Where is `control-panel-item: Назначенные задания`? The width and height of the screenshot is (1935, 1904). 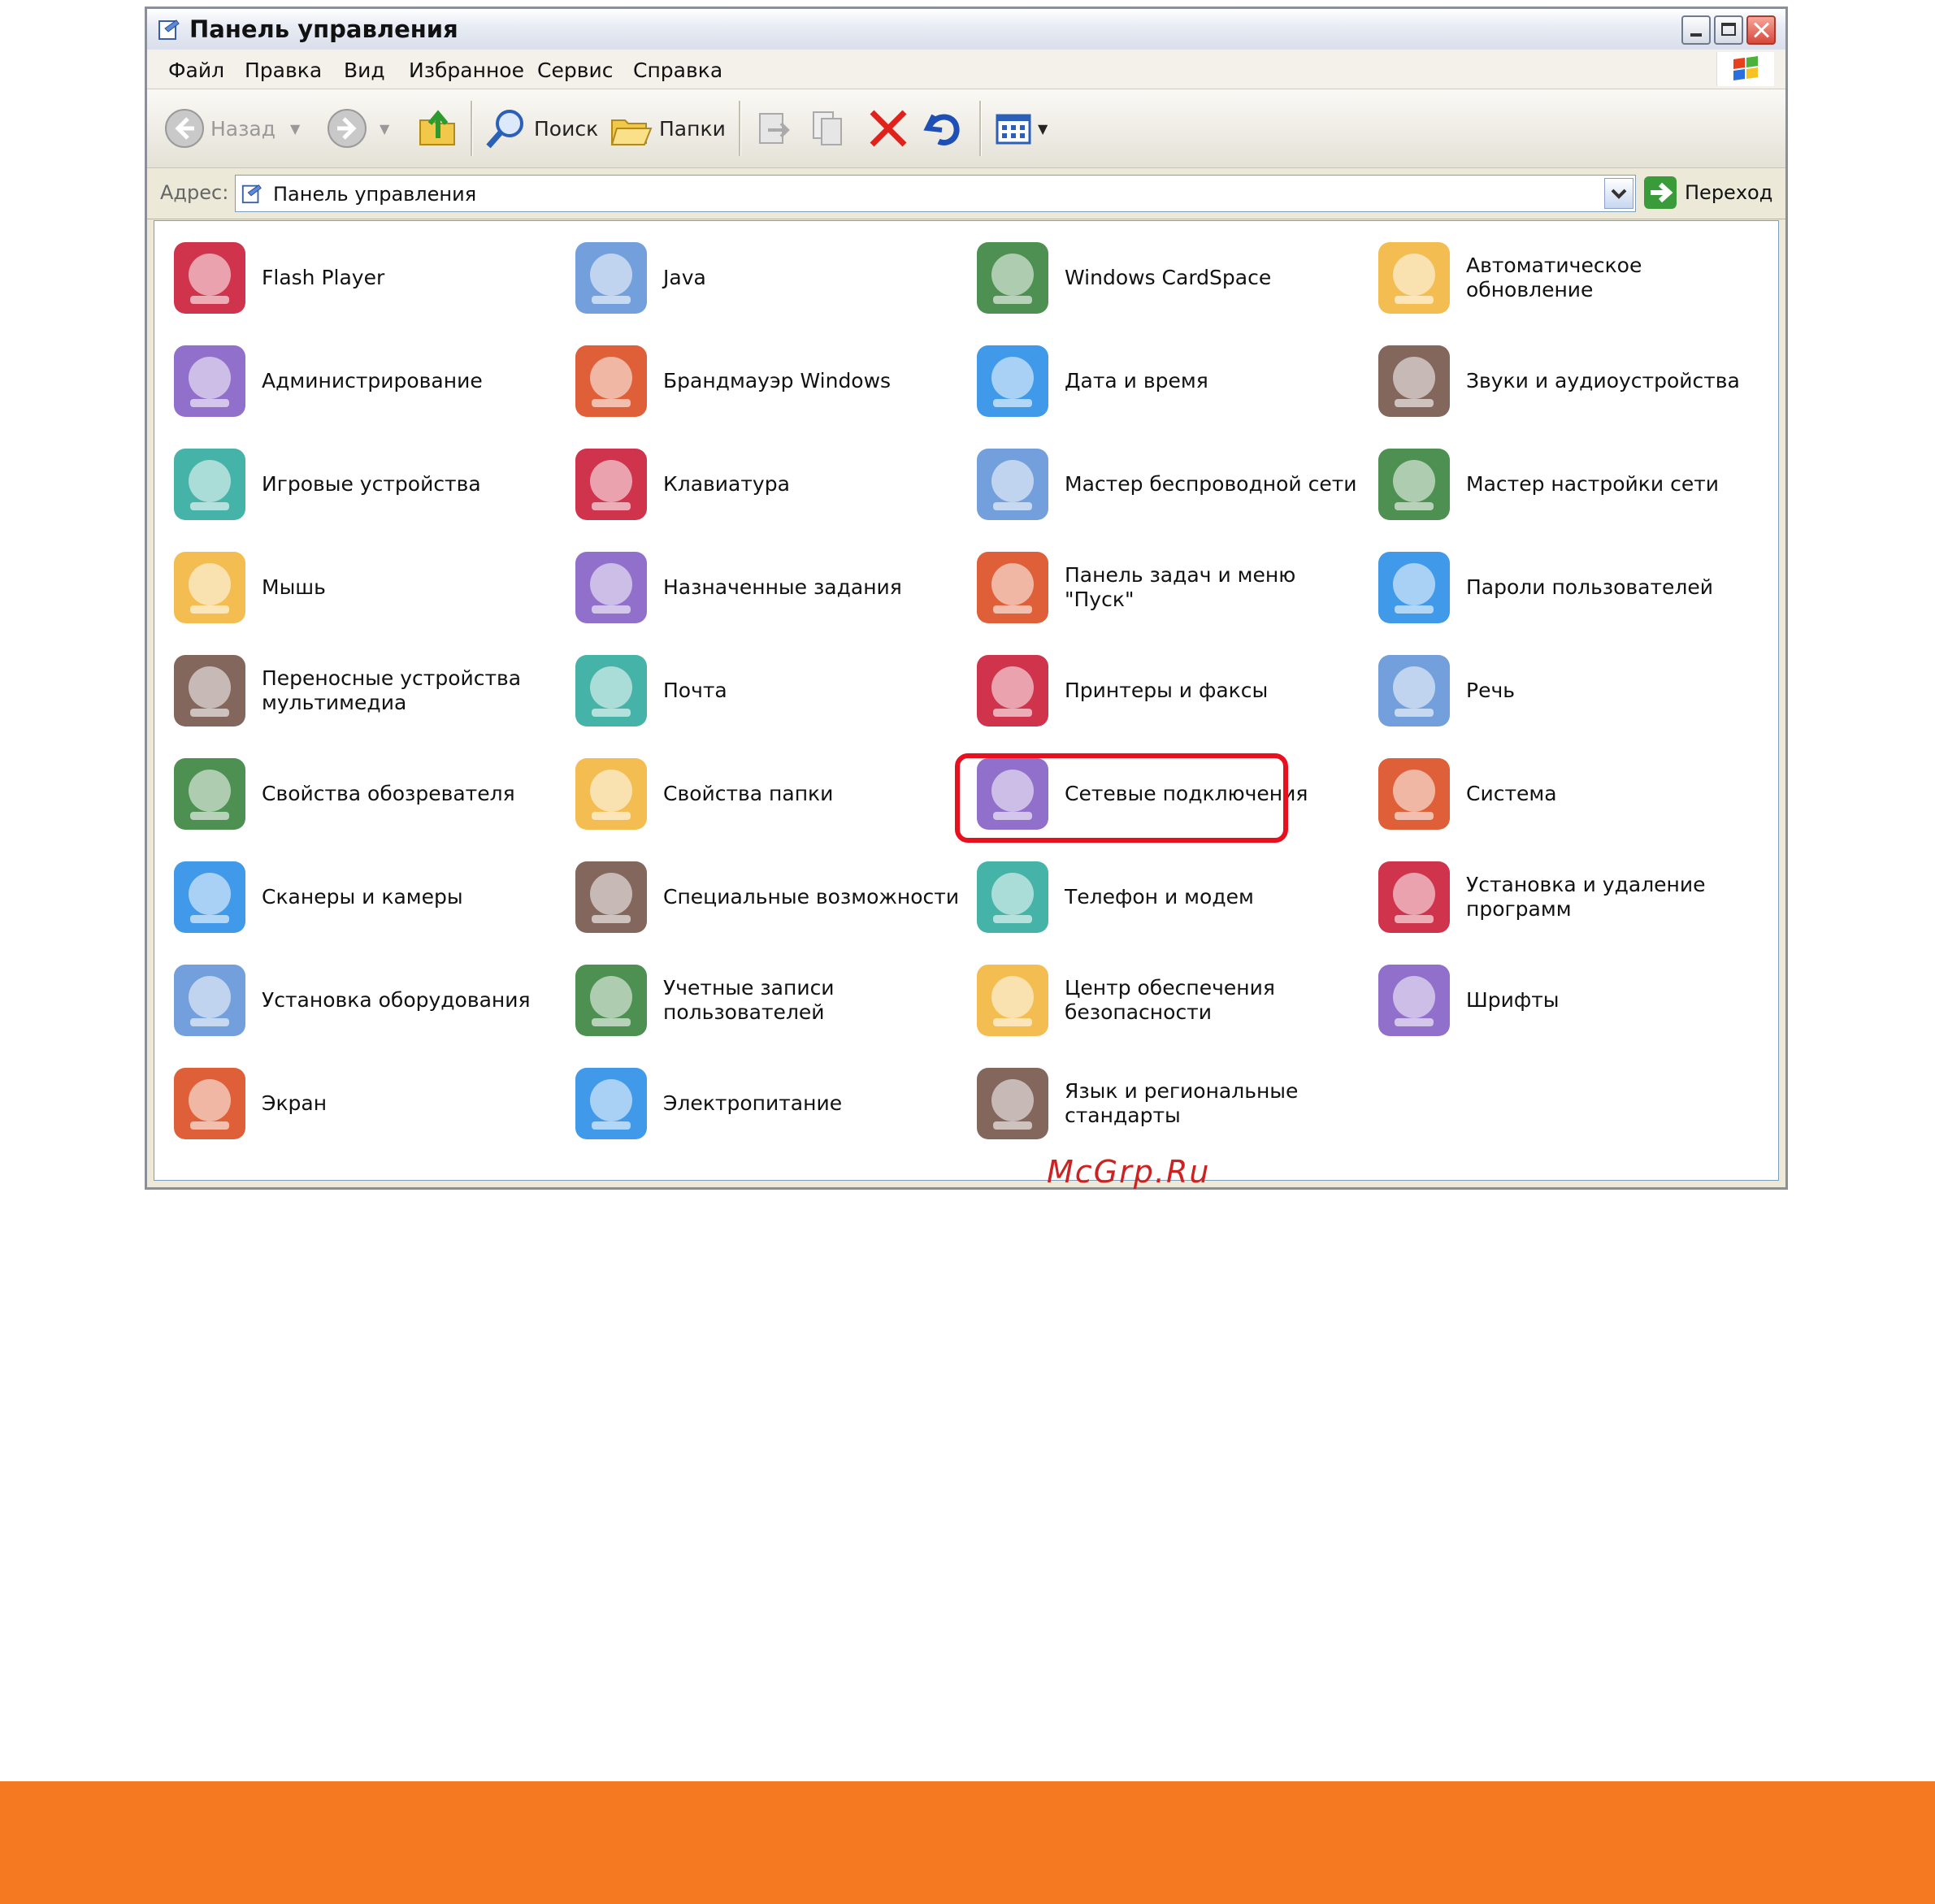 control-panel-item: Назначенные задания is located at coordinates (768, 591).